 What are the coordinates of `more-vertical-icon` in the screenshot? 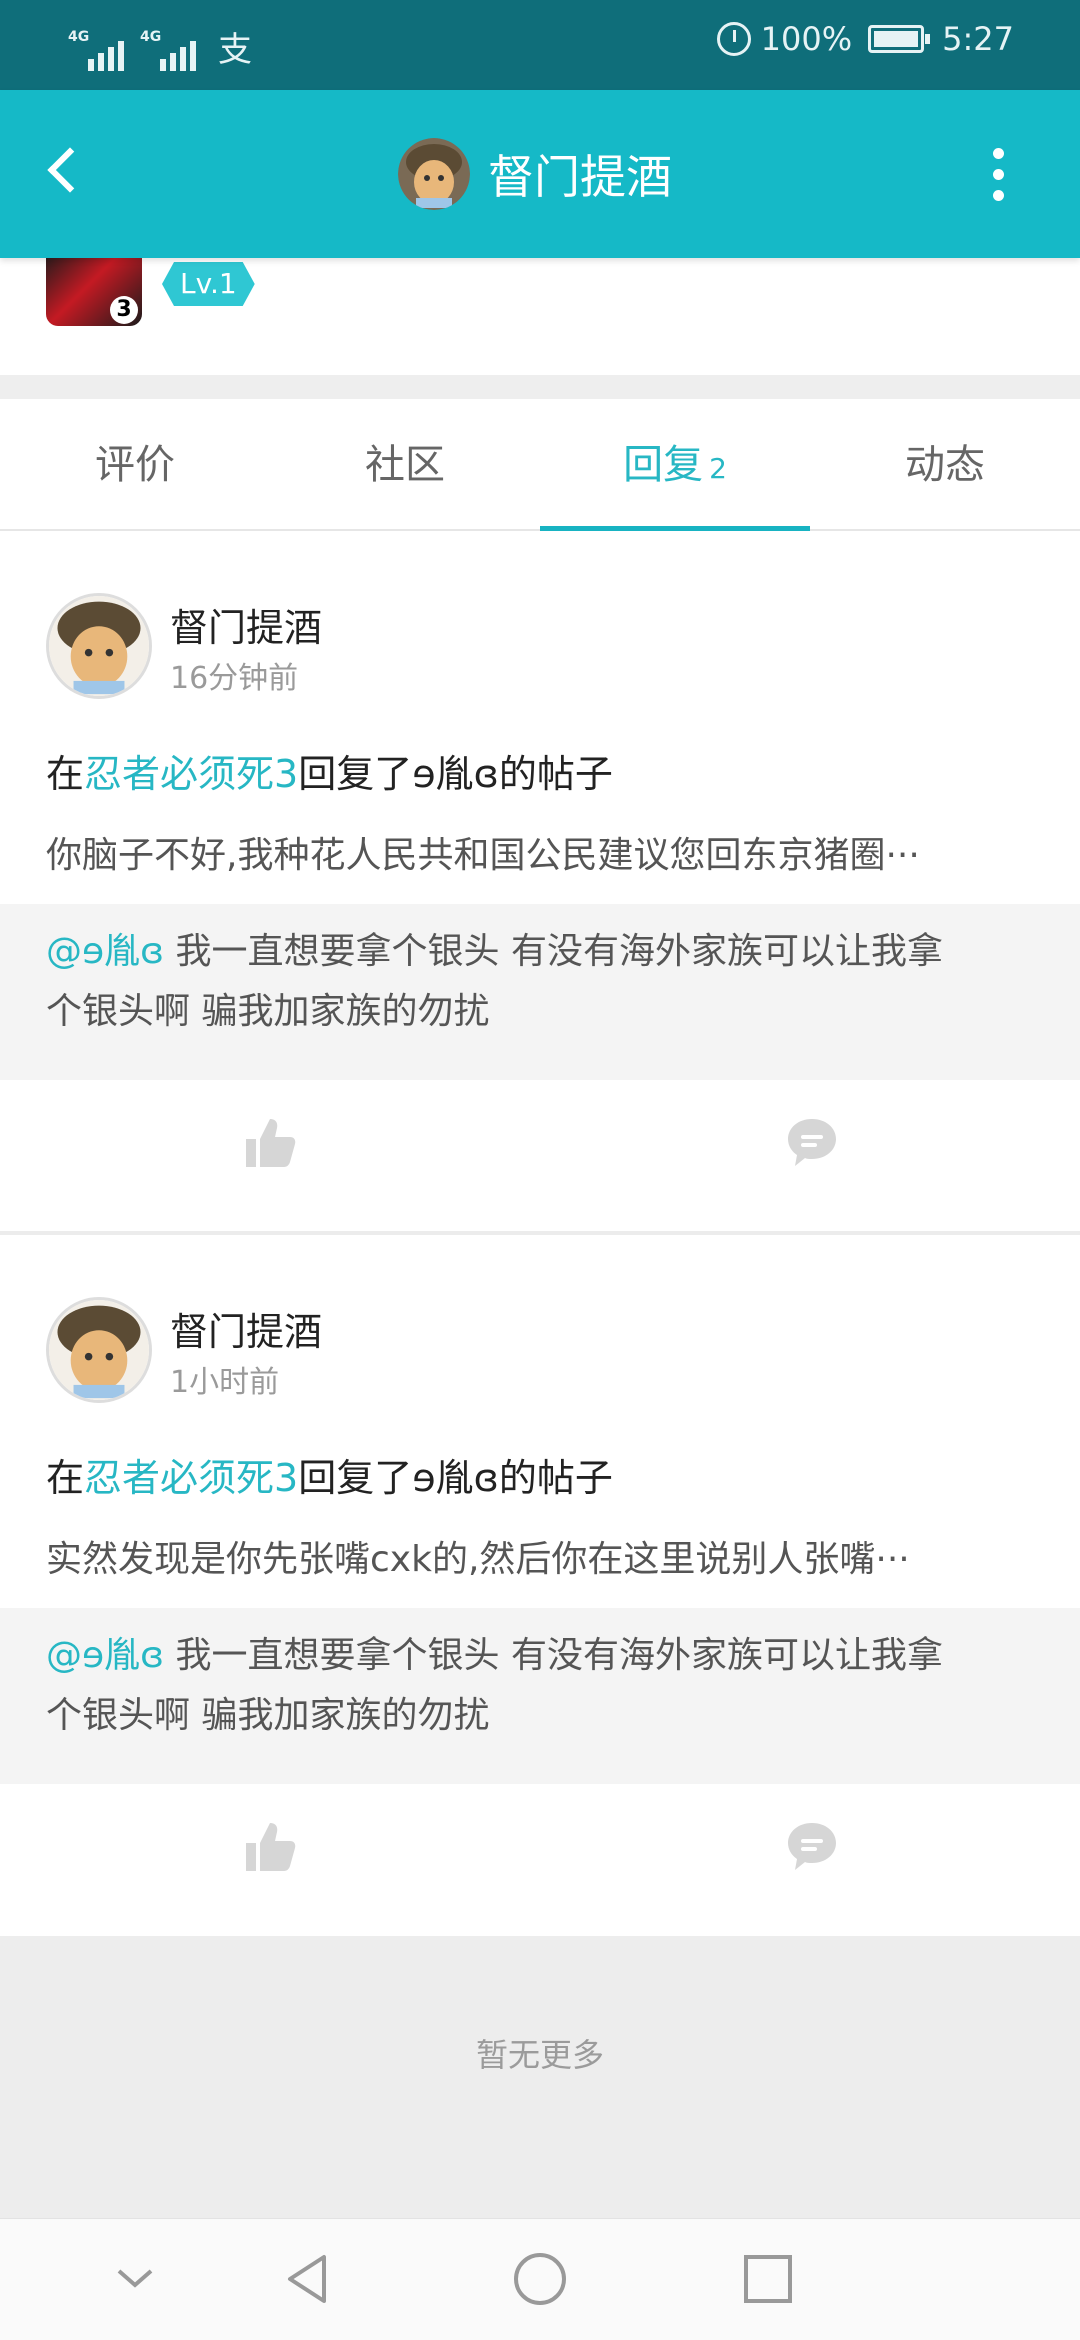 It's located at (998, 153).